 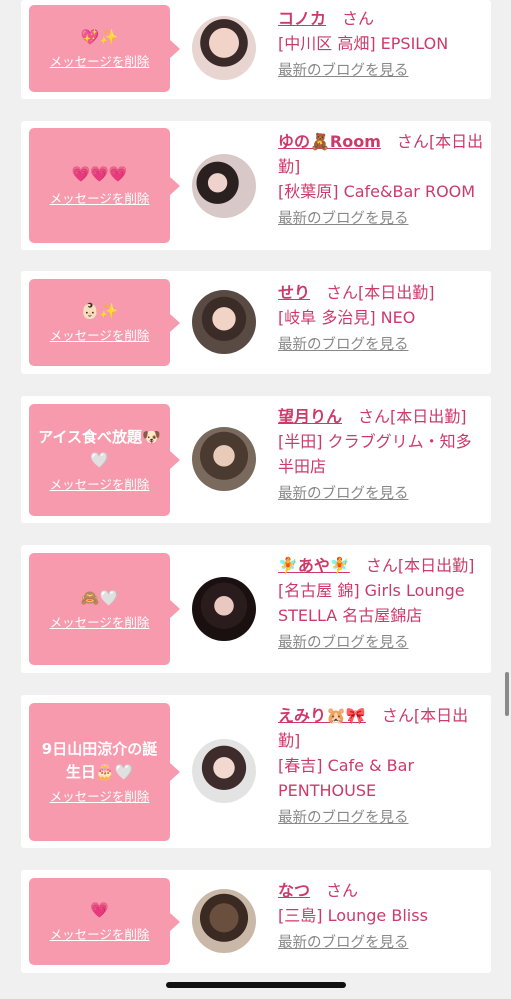 What do you see at coordinates (346, 778) in the screenshot?
I see `shop-name: [春吉] Cafe & Bar PENTHOUSE` at bounding box center [346, 778].